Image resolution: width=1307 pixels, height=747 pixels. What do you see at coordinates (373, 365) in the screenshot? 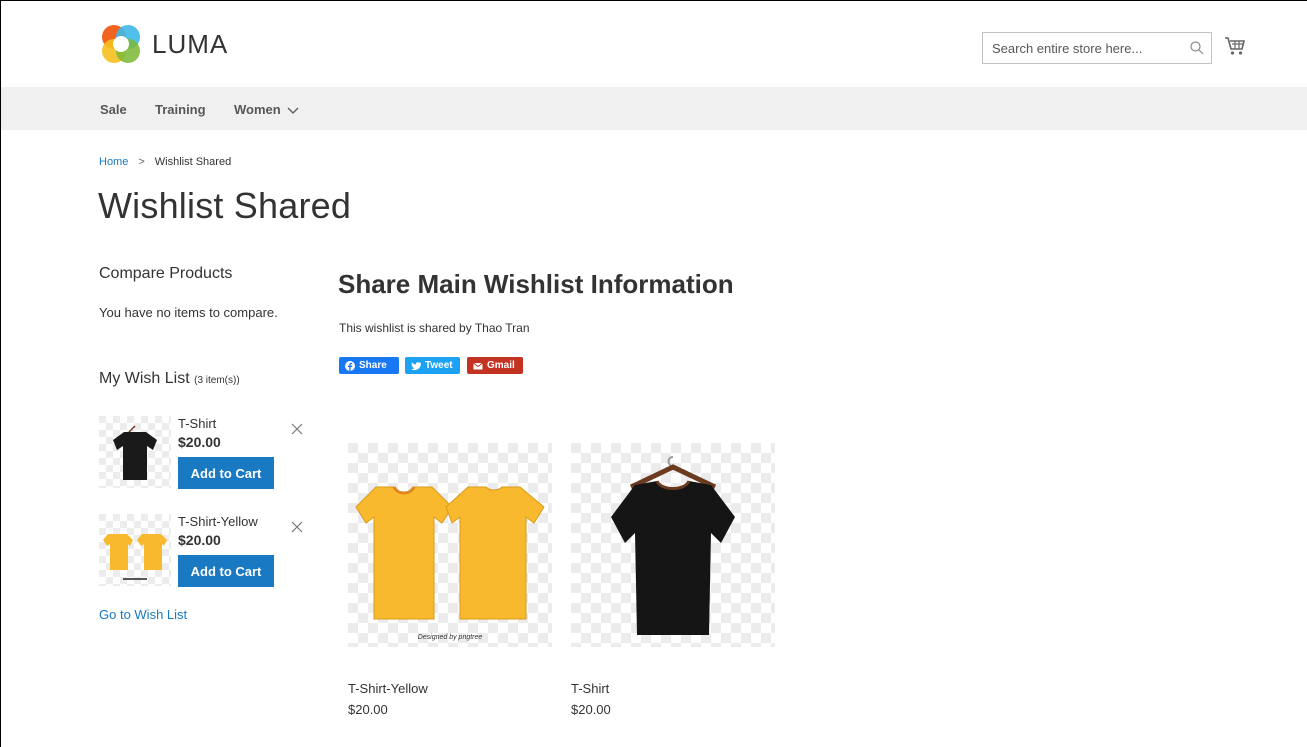
I see `facebook-share-label: Share` at bounding box center [373, 365].